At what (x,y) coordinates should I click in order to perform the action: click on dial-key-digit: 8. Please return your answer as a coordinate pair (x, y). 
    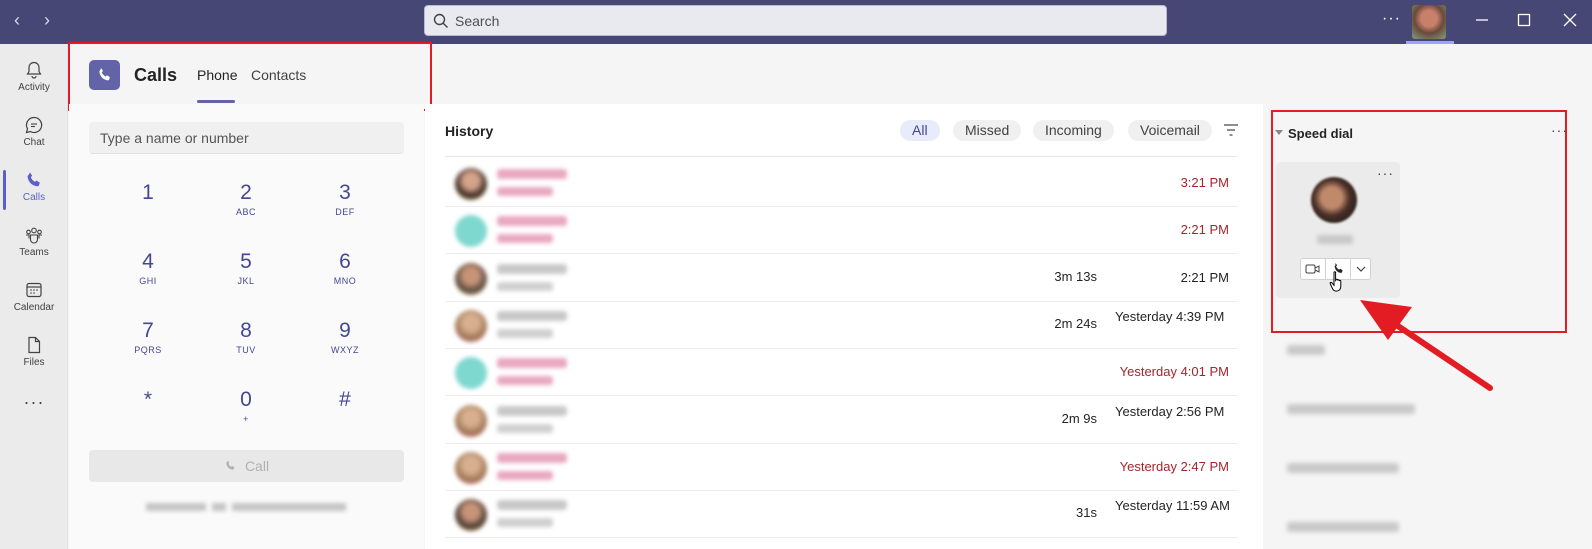
    Looking at the image, I should click on (246, 330).